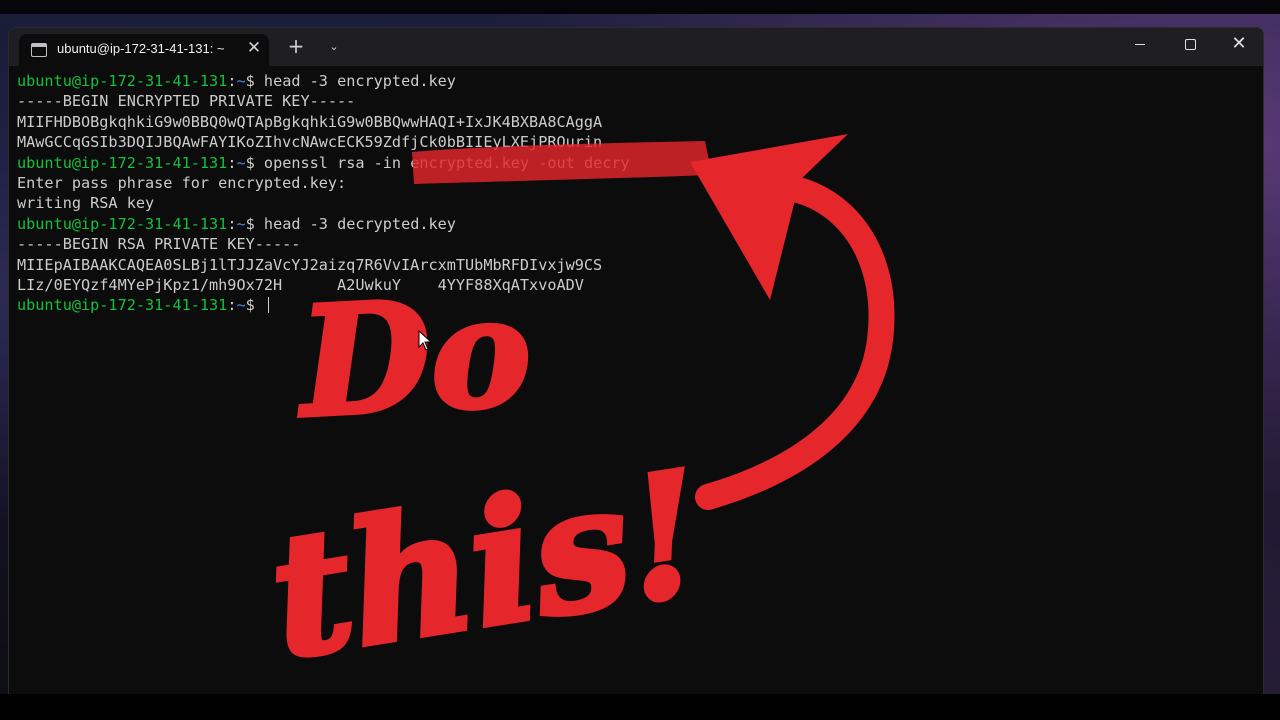  Describe the element at coordinates (635, 305) in the screenshot. I see `terminal-prompt-line: ubuntu@ip-172-31-41-131:~$` at that location.